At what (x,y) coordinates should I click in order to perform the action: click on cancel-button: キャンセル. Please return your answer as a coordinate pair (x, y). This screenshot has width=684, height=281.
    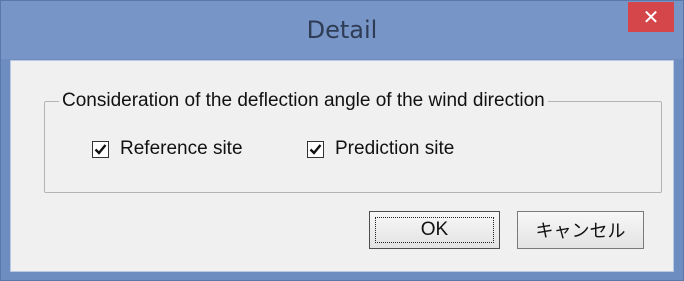
    Looking at the image, I should click on (580, 230).